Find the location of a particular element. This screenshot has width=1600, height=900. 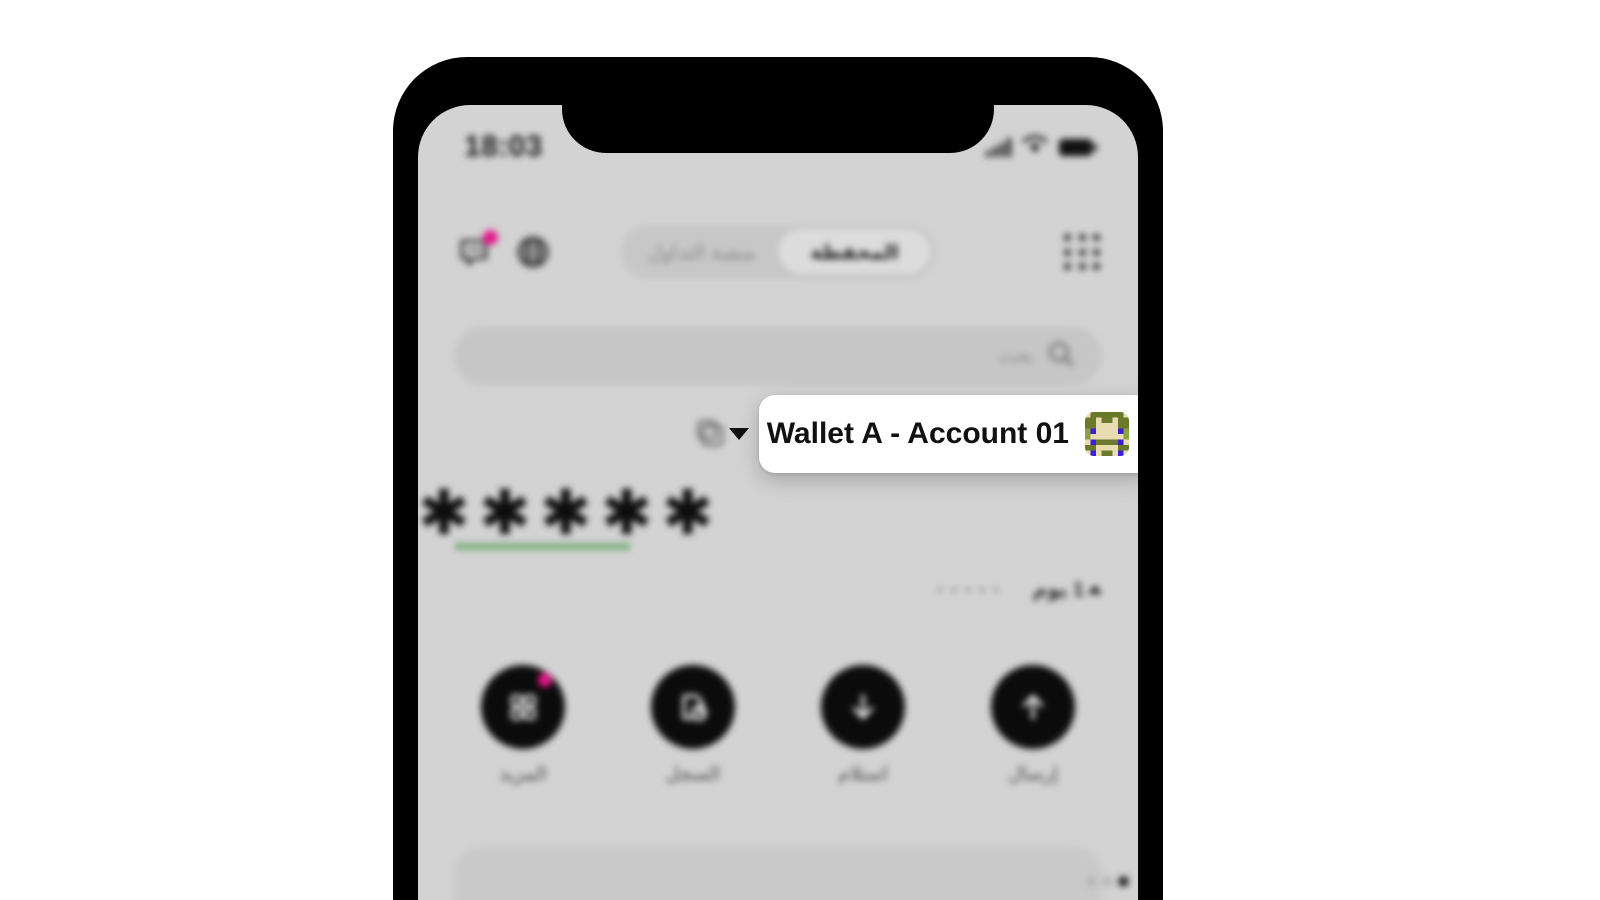

balance-row: ✱✱✱✱✱ is located at coordinates (760, 514).